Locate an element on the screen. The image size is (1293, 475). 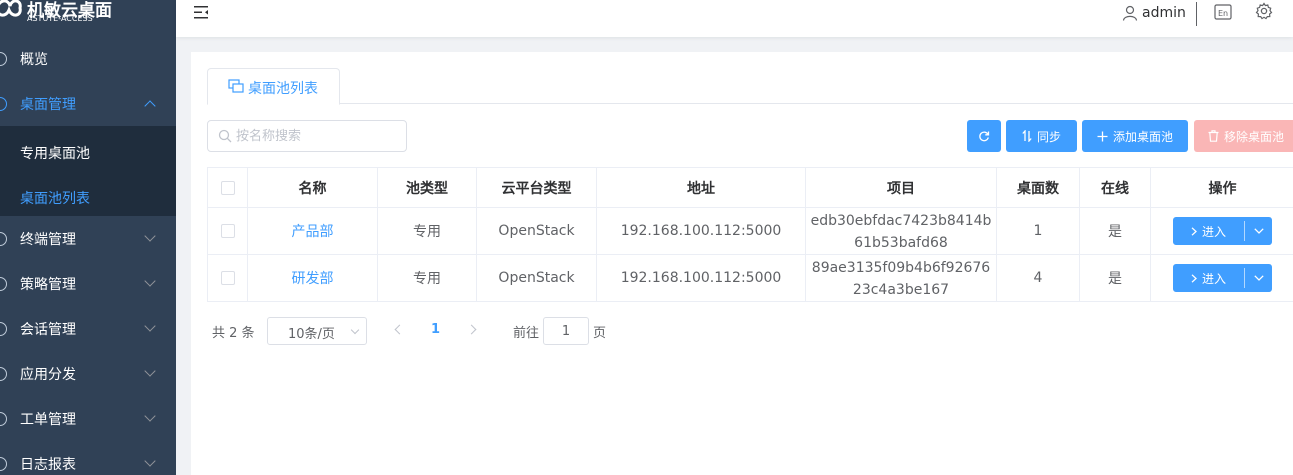
table-header-row: 名称 池类型 云平台类型 地址 项目 桌面数 在线 操作 is located at coordinates (750, 188).